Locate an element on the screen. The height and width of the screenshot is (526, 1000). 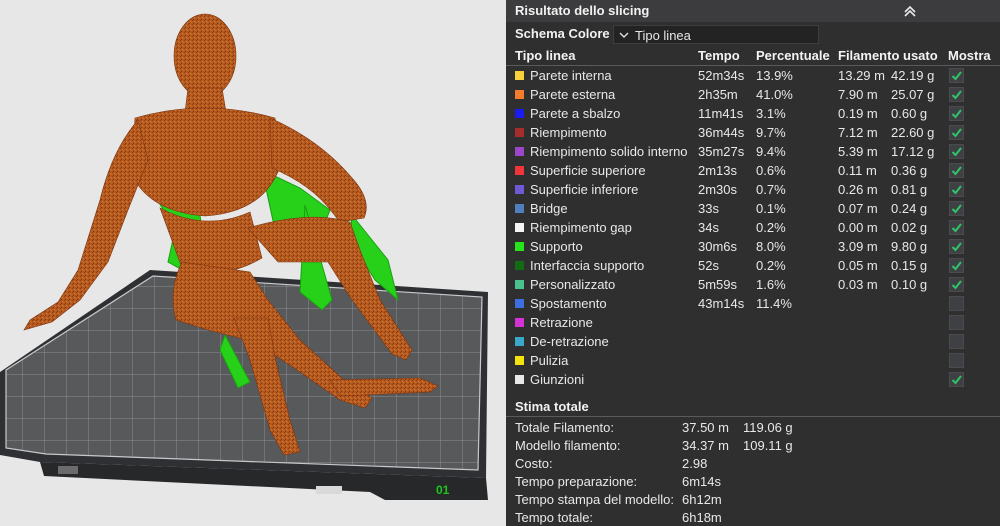
line-type-weight: 0.60 g is located at coordinates (909, 113).